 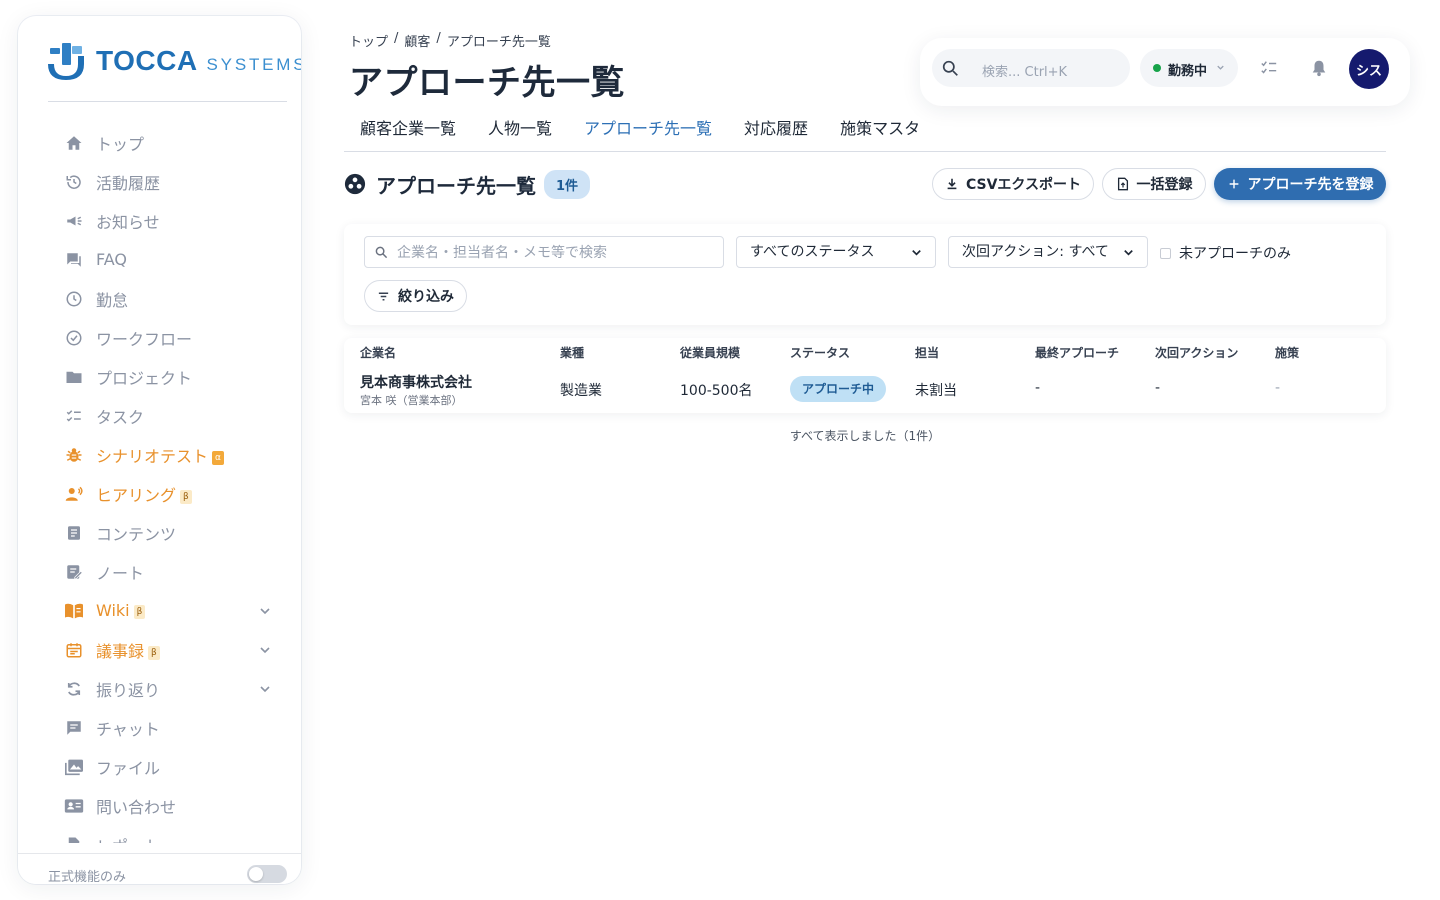 I want to click on sidebar-item-wiki: Wiki β, so click(x=159, y=610).